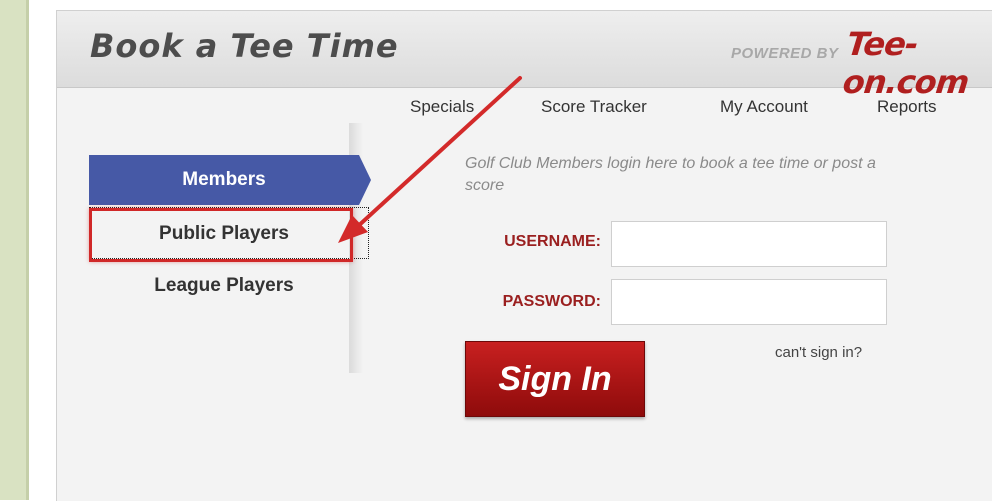 The height and width of the screenshot is (501, 992). I want to click on nav-reports: Reports, so click(907, 107).